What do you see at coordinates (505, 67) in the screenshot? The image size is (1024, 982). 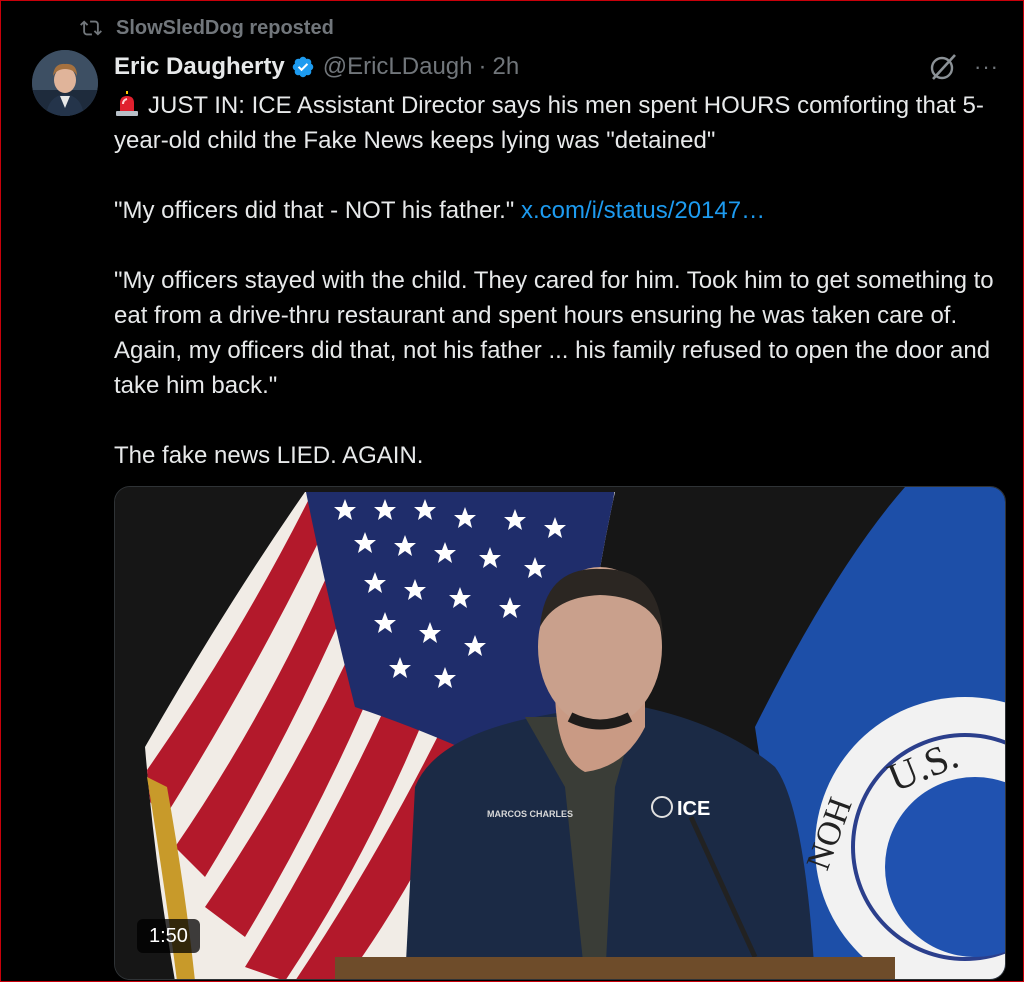 I see `post-time: 2h` at bounding box center [505, 67].